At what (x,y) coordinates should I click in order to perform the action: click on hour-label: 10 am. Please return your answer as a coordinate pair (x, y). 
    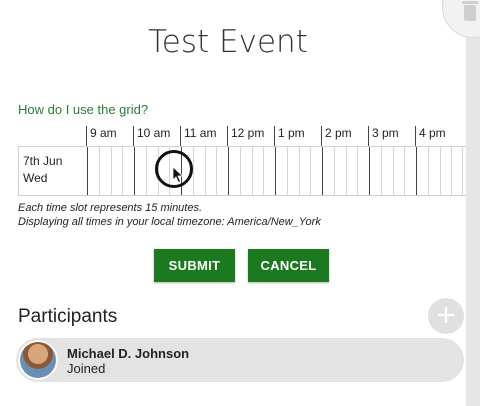
    Looking at the image, I should click on (155, 136).